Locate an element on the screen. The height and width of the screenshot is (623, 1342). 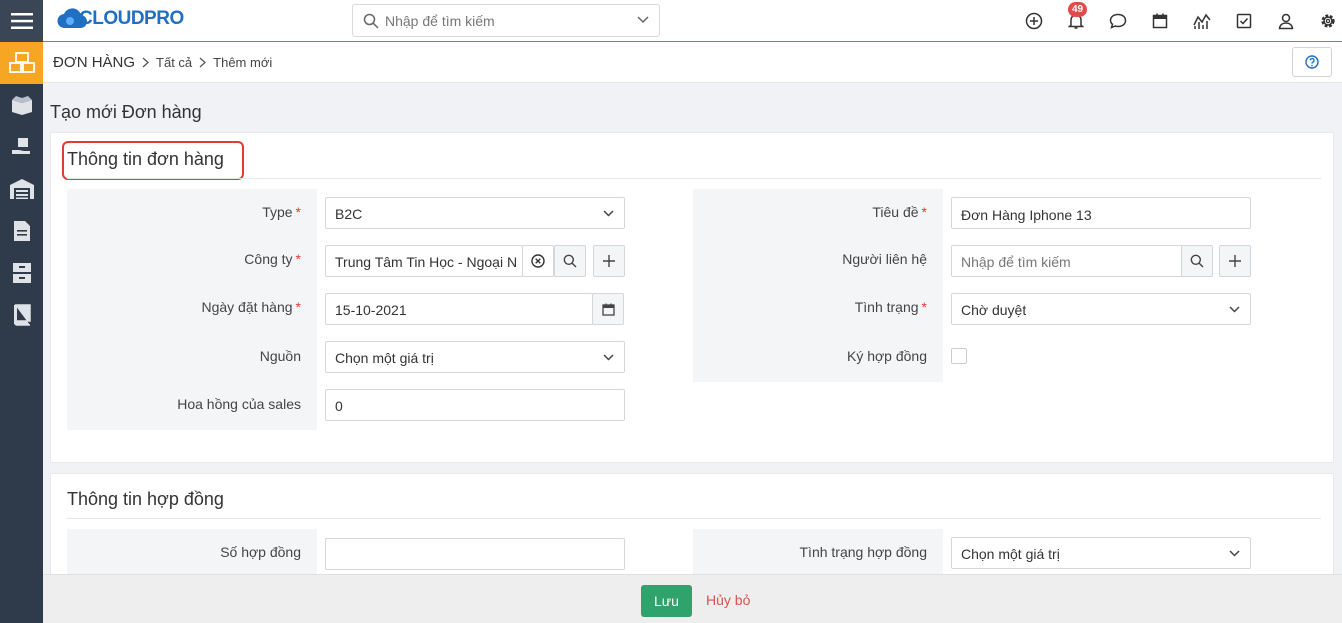
add-contact-button is located at coordinates (1235, 261).